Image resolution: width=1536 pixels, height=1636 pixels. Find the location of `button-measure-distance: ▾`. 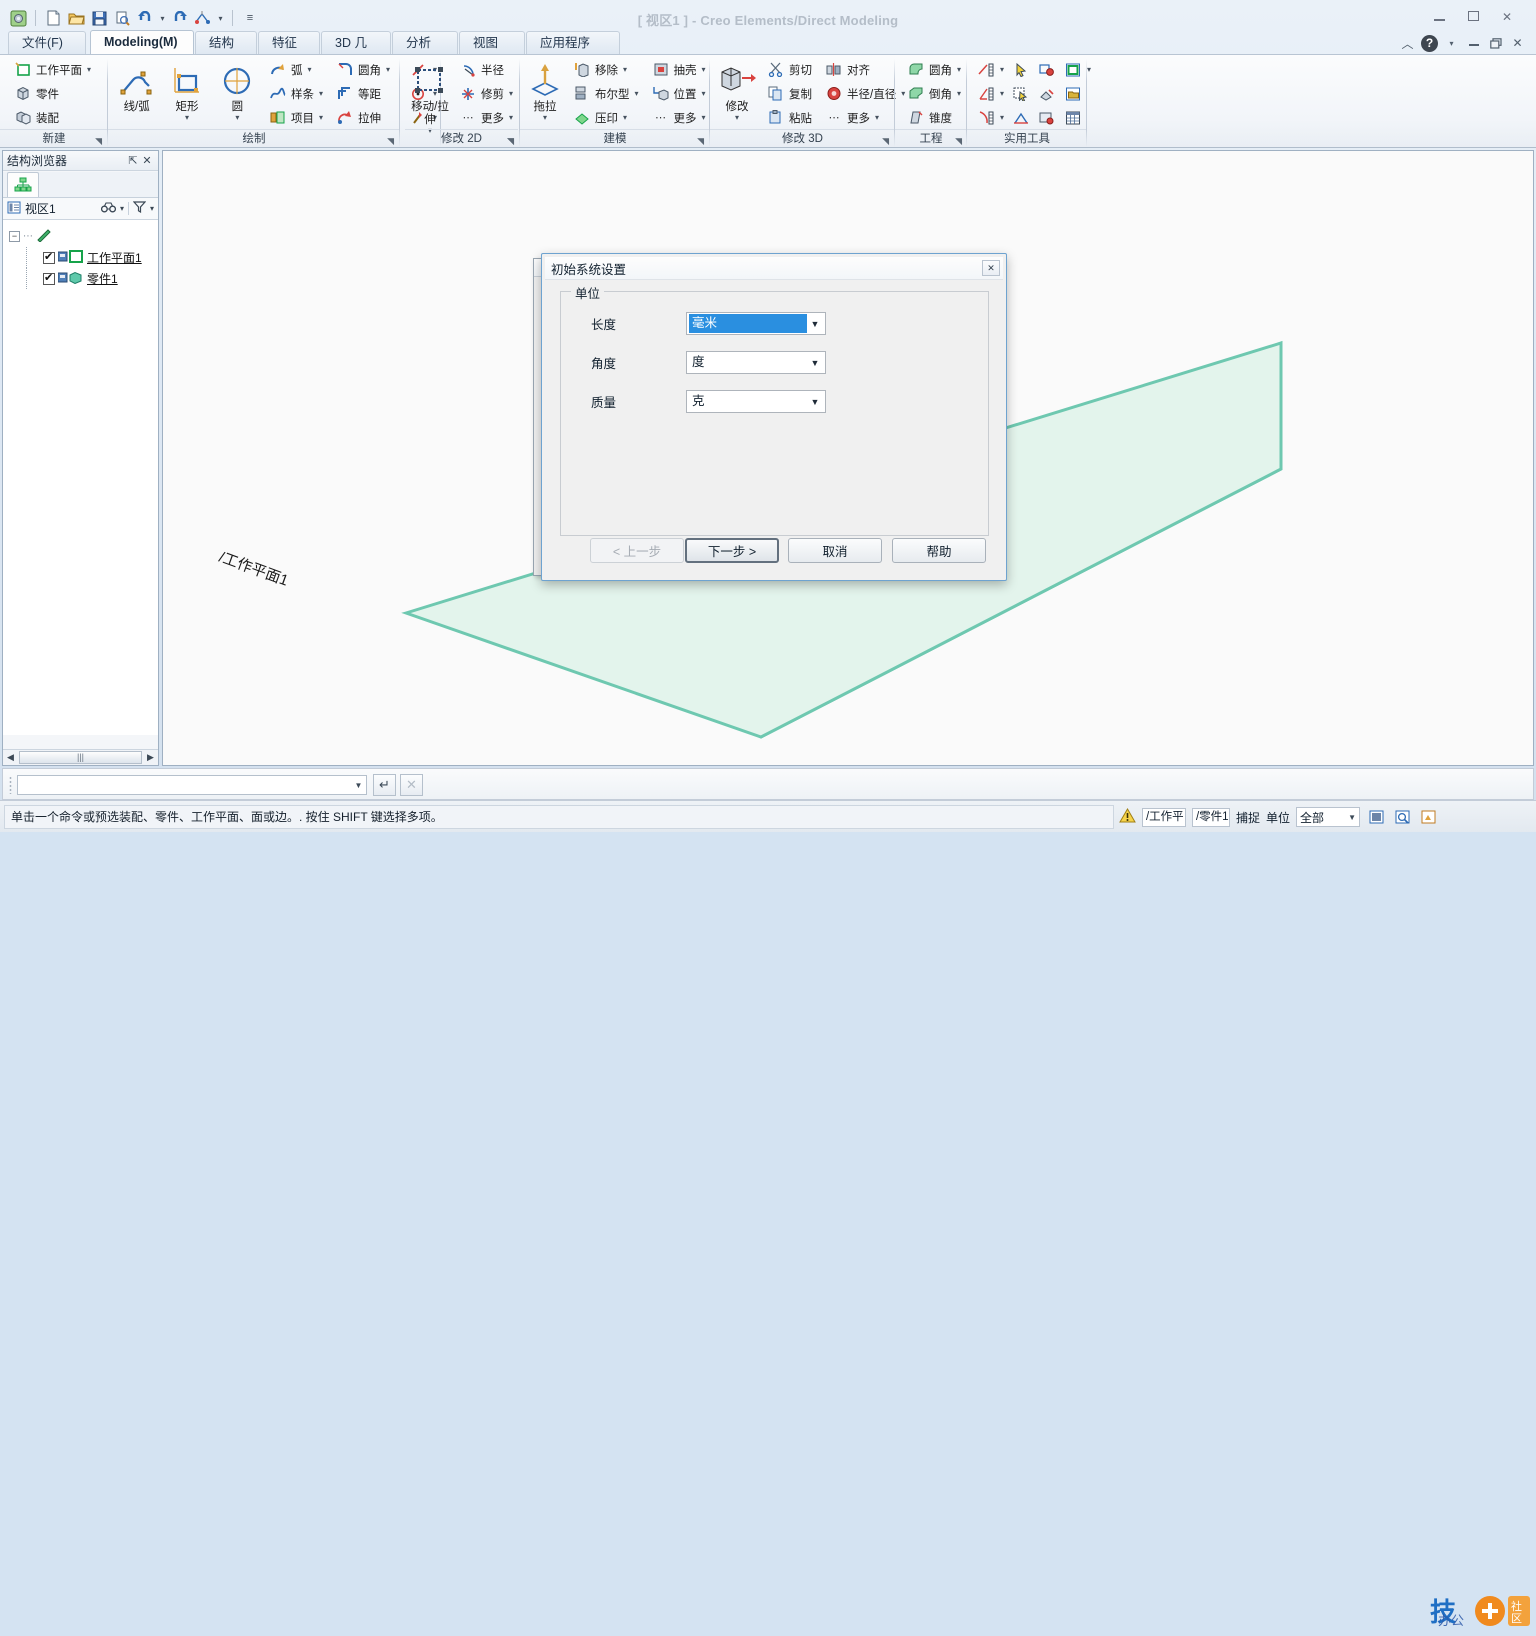

button-measure-distance: ▾ is located at coordinates (990, 69).